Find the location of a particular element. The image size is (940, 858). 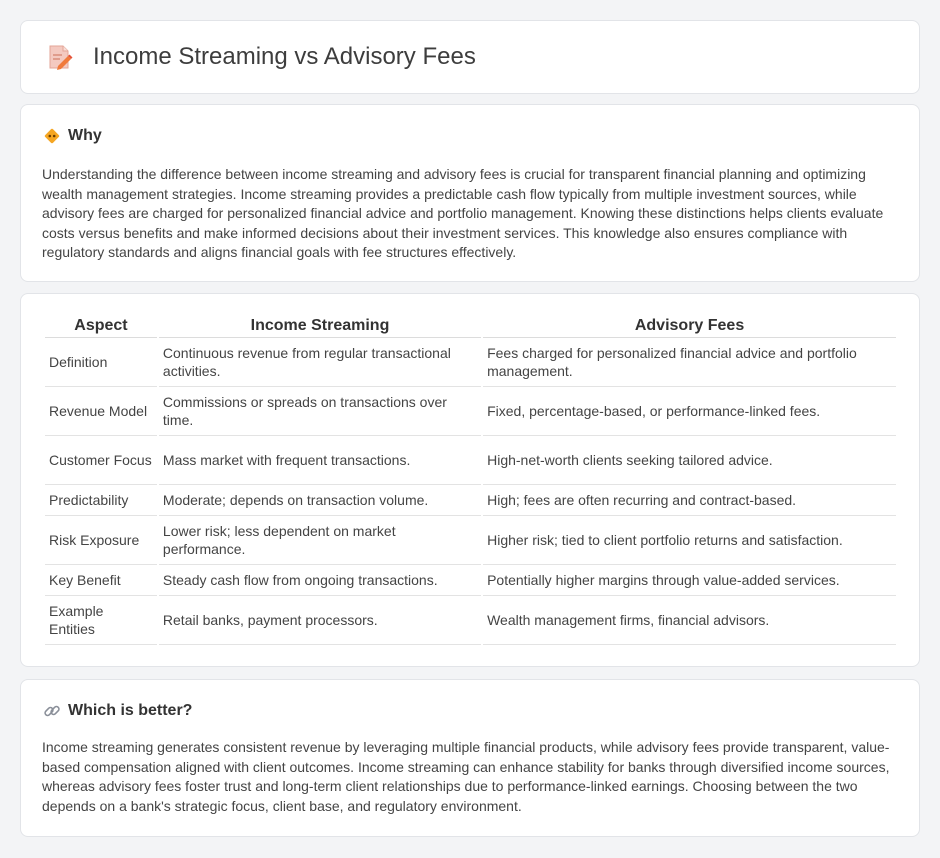

better-title: Which is better? is located at coordinates (130, 710).